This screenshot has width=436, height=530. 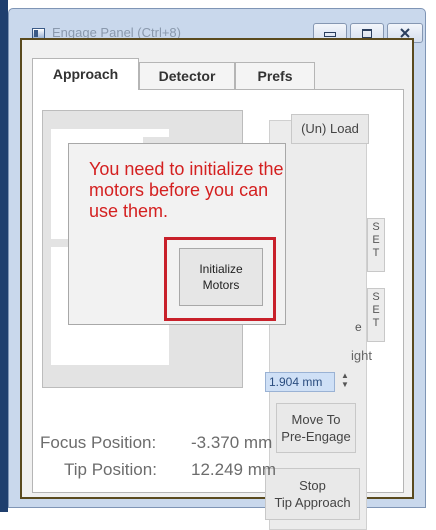 I want to click on spin-up-icon: ▲, so click(x=345, y=375).